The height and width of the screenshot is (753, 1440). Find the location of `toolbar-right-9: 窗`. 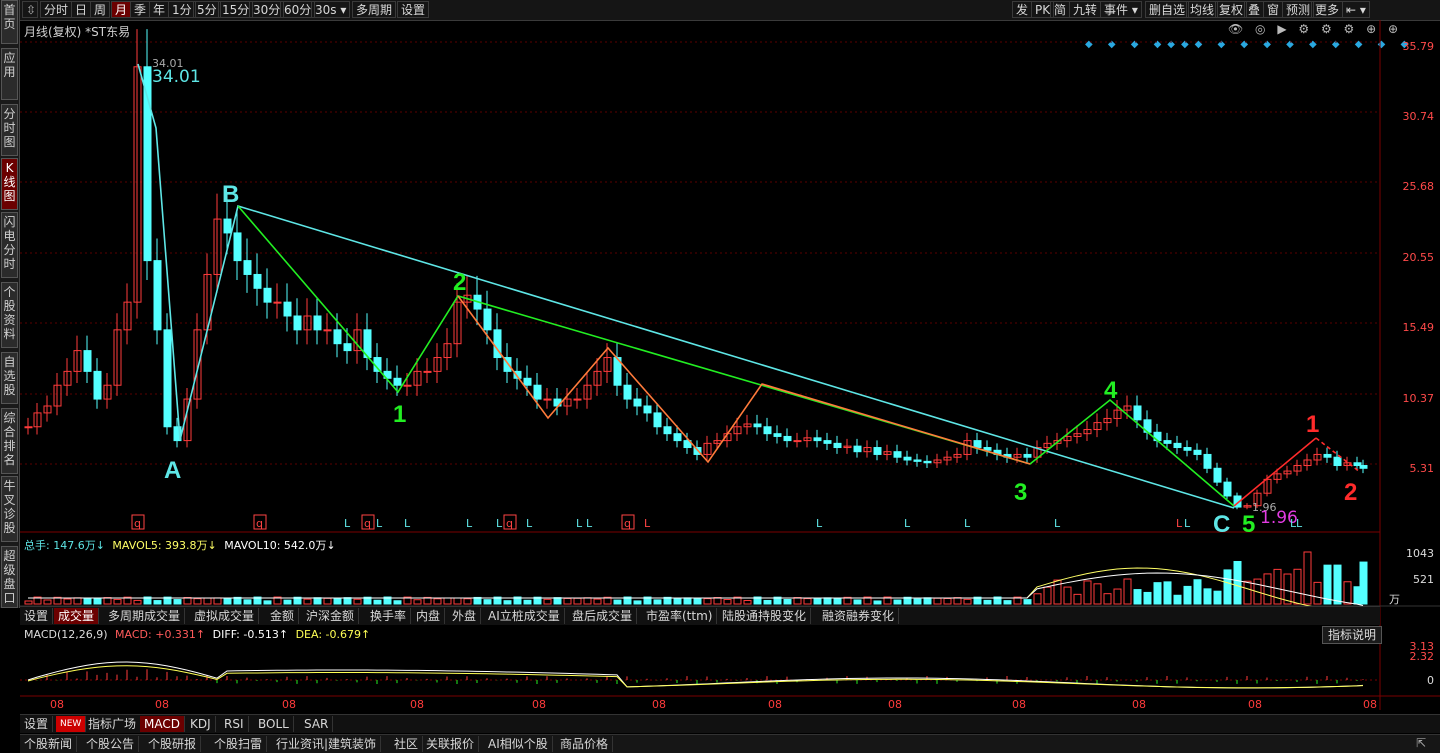

toolbar-right-9: 窗 is located at coordinates (1273, 9).